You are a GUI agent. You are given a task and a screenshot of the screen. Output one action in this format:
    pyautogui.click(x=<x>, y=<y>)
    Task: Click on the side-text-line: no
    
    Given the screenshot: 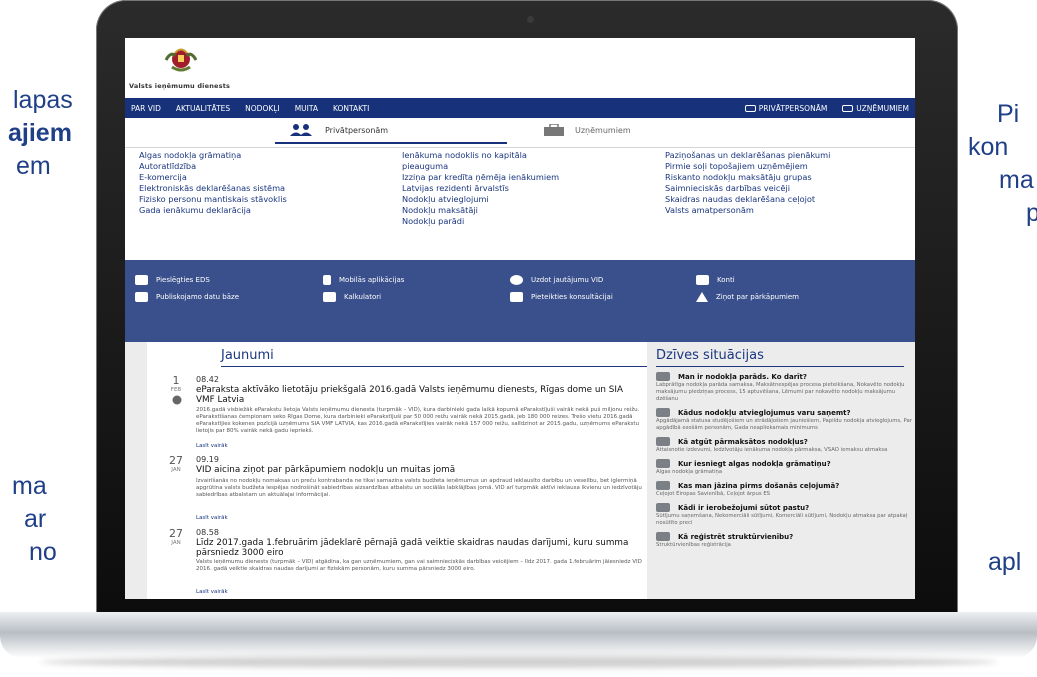 What is the action you would take?
    pyautogui.click(x=43, y=552)
    